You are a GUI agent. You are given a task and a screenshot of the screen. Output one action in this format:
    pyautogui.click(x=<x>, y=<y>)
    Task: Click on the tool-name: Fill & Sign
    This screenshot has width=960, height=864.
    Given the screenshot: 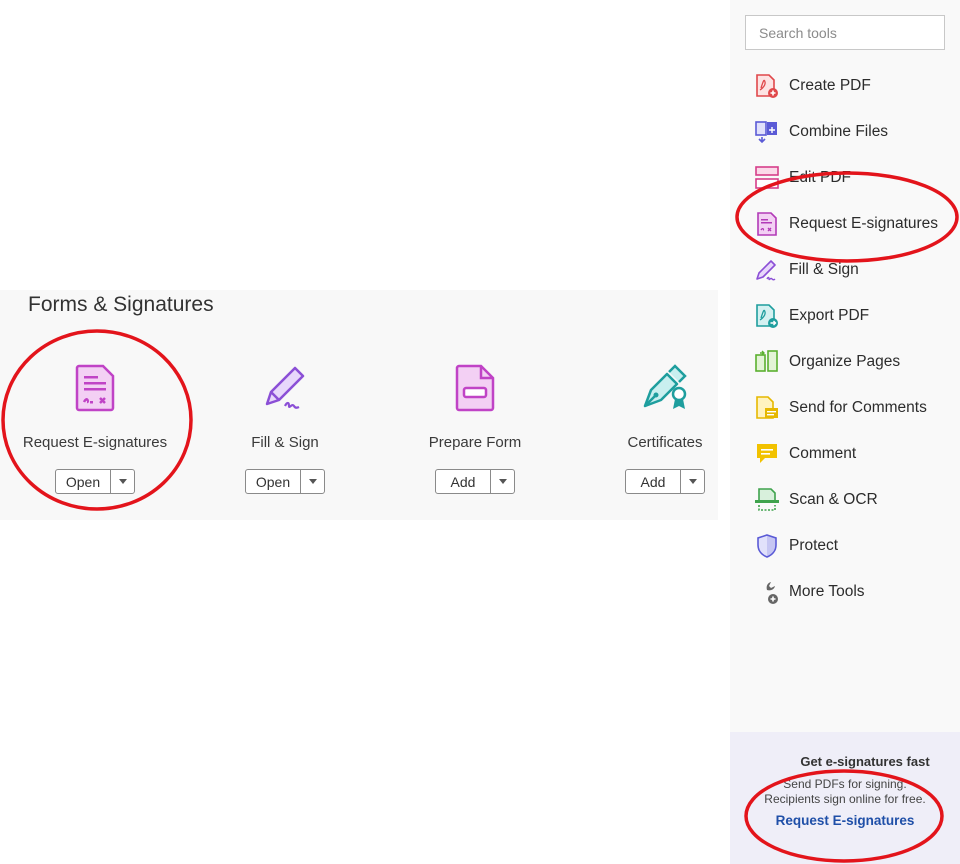 What is the action you would take?
    pyautogui.click(x=285, y=442)
    